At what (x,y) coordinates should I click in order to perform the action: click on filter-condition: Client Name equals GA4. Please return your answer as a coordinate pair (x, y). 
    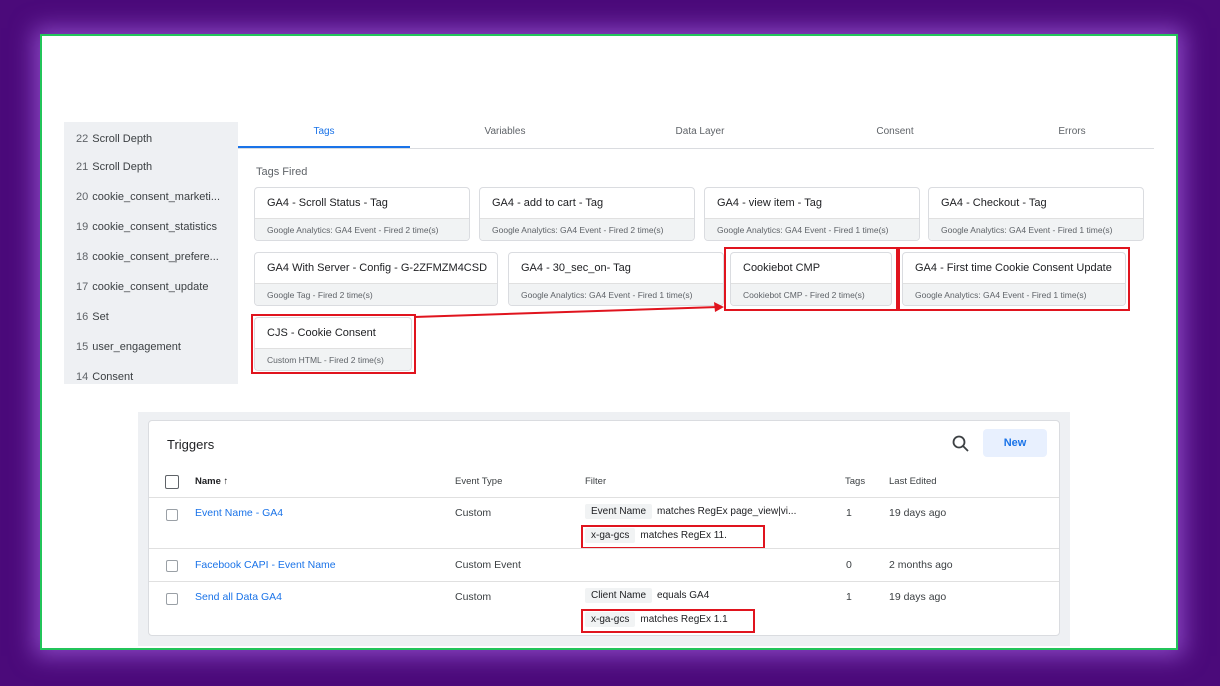
    Looking at the image, I should click on (647, 595).